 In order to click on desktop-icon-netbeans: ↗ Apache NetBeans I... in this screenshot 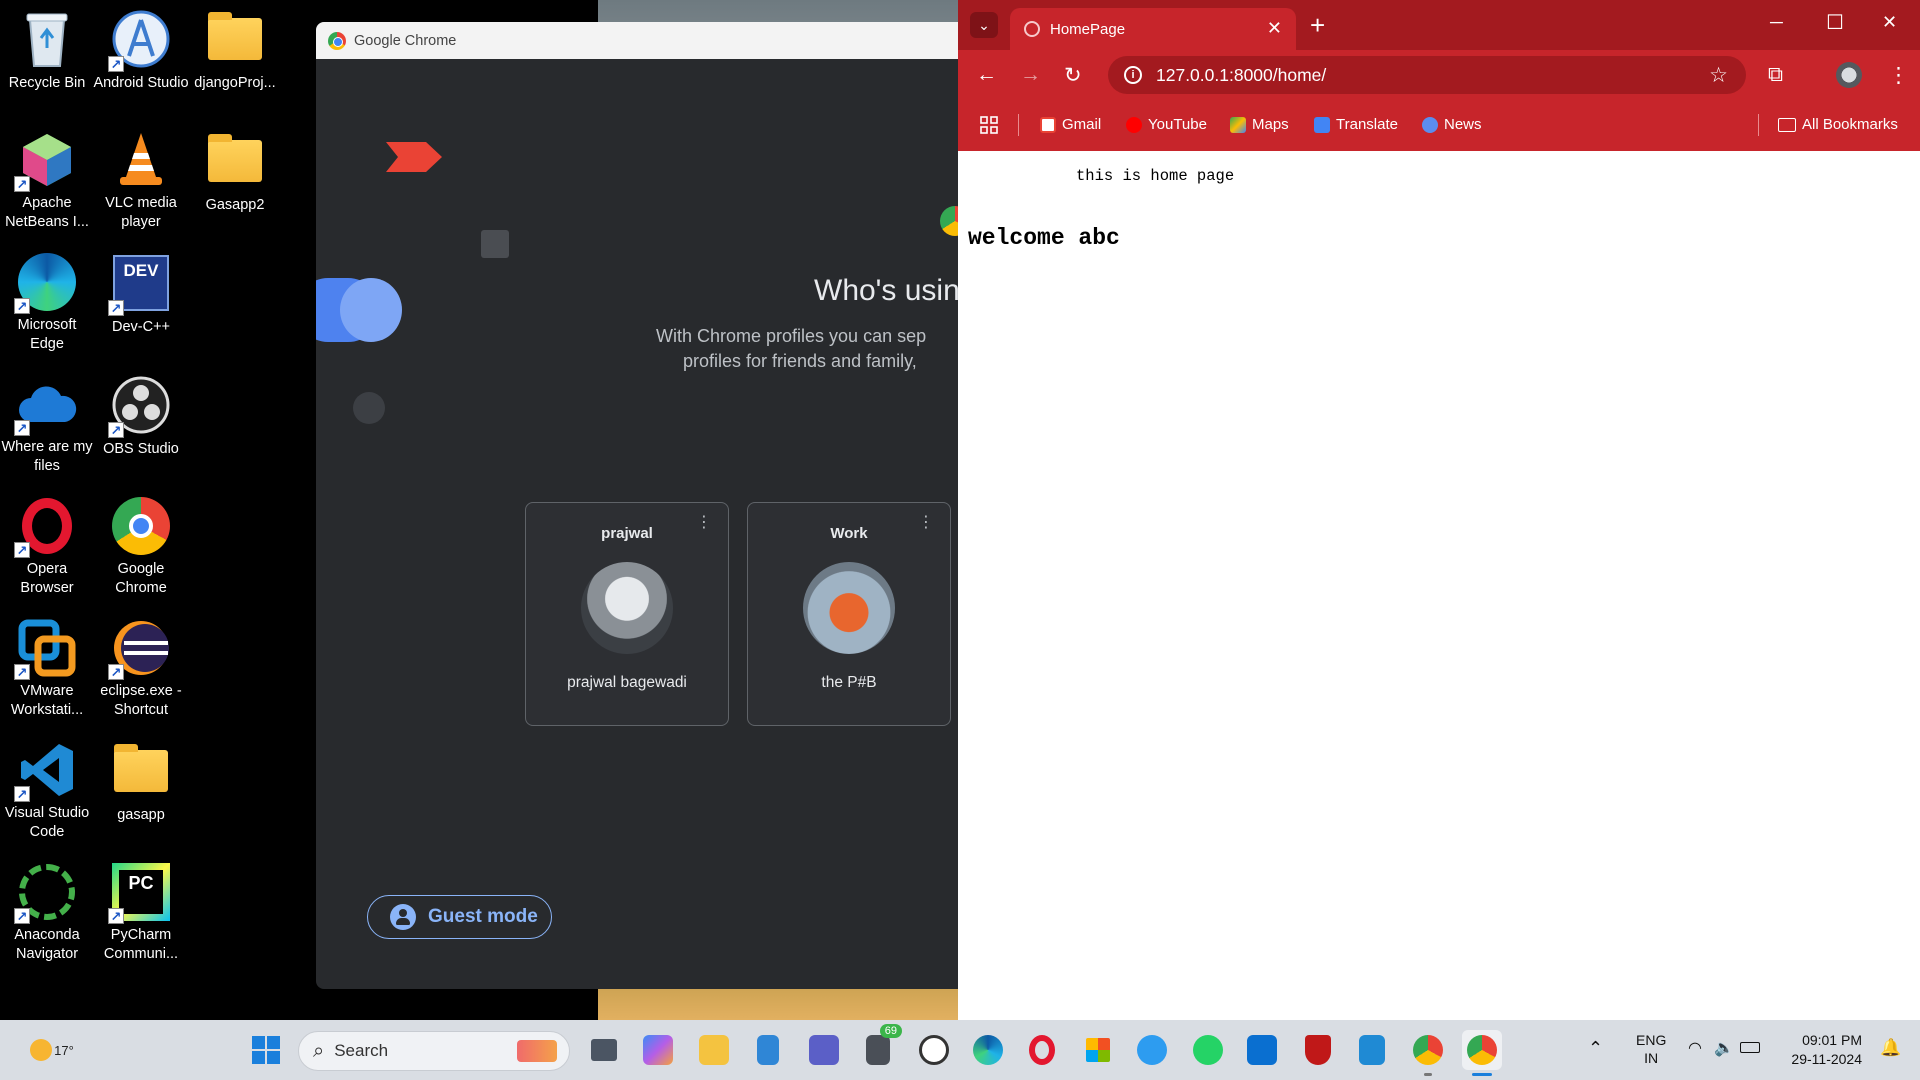, I will do `click(47, 177)`.